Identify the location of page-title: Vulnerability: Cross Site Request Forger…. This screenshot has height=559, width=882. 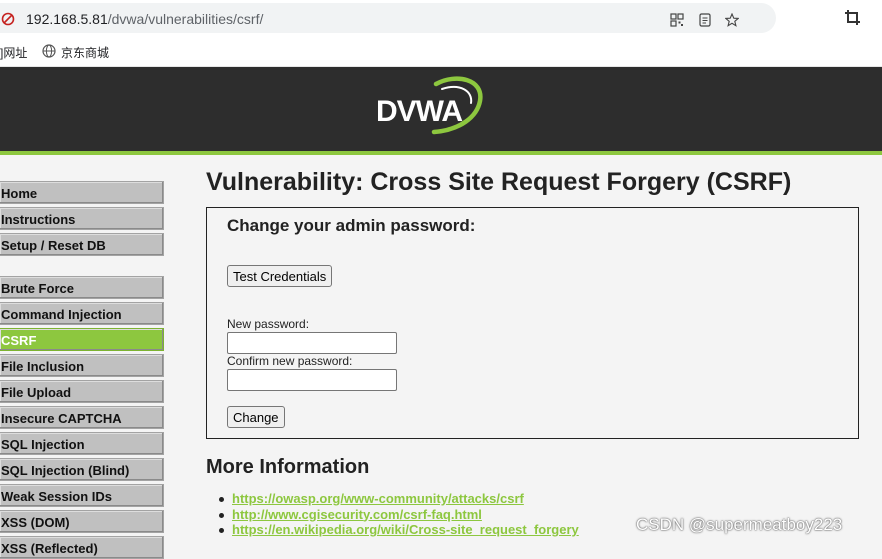
(499, 182).